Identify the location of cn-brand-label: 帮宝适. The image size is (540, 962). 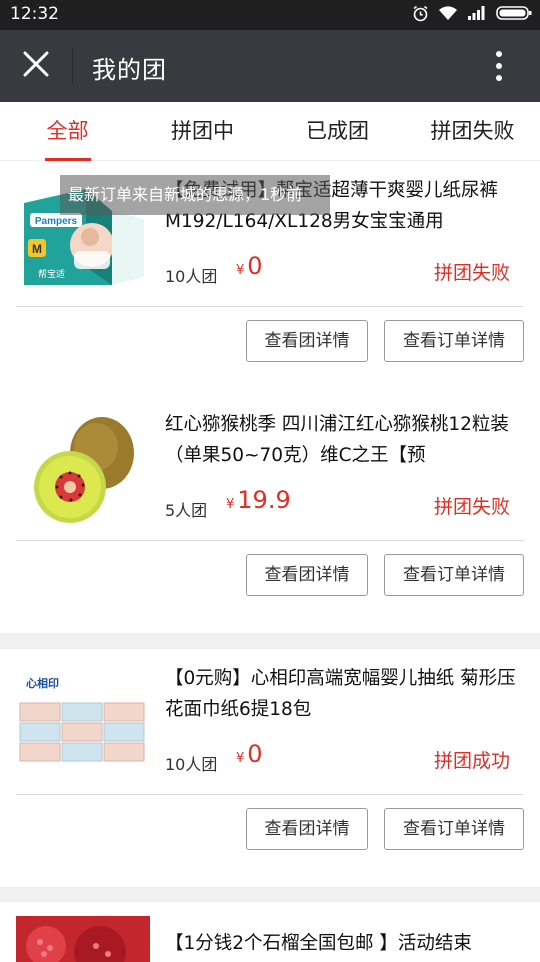
(51, 274).